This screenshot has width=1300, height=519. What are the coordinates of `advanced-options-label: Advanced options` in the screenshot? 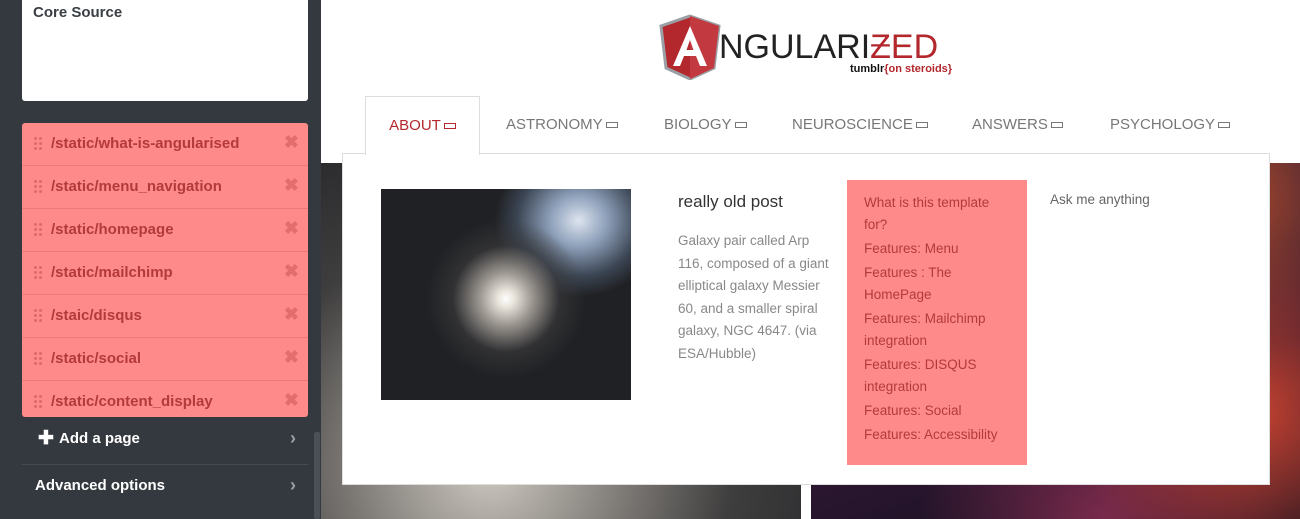 It's located at (100, 485).